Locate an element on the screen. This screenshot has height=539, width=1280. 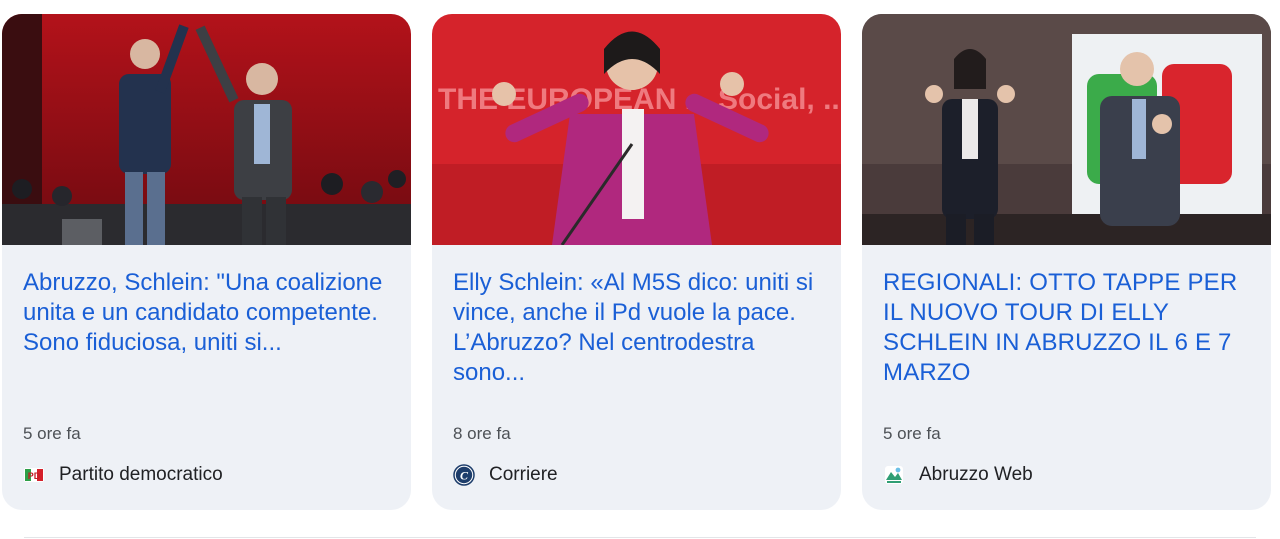
news-source: C Corriere is located at coordinates (505, 475).